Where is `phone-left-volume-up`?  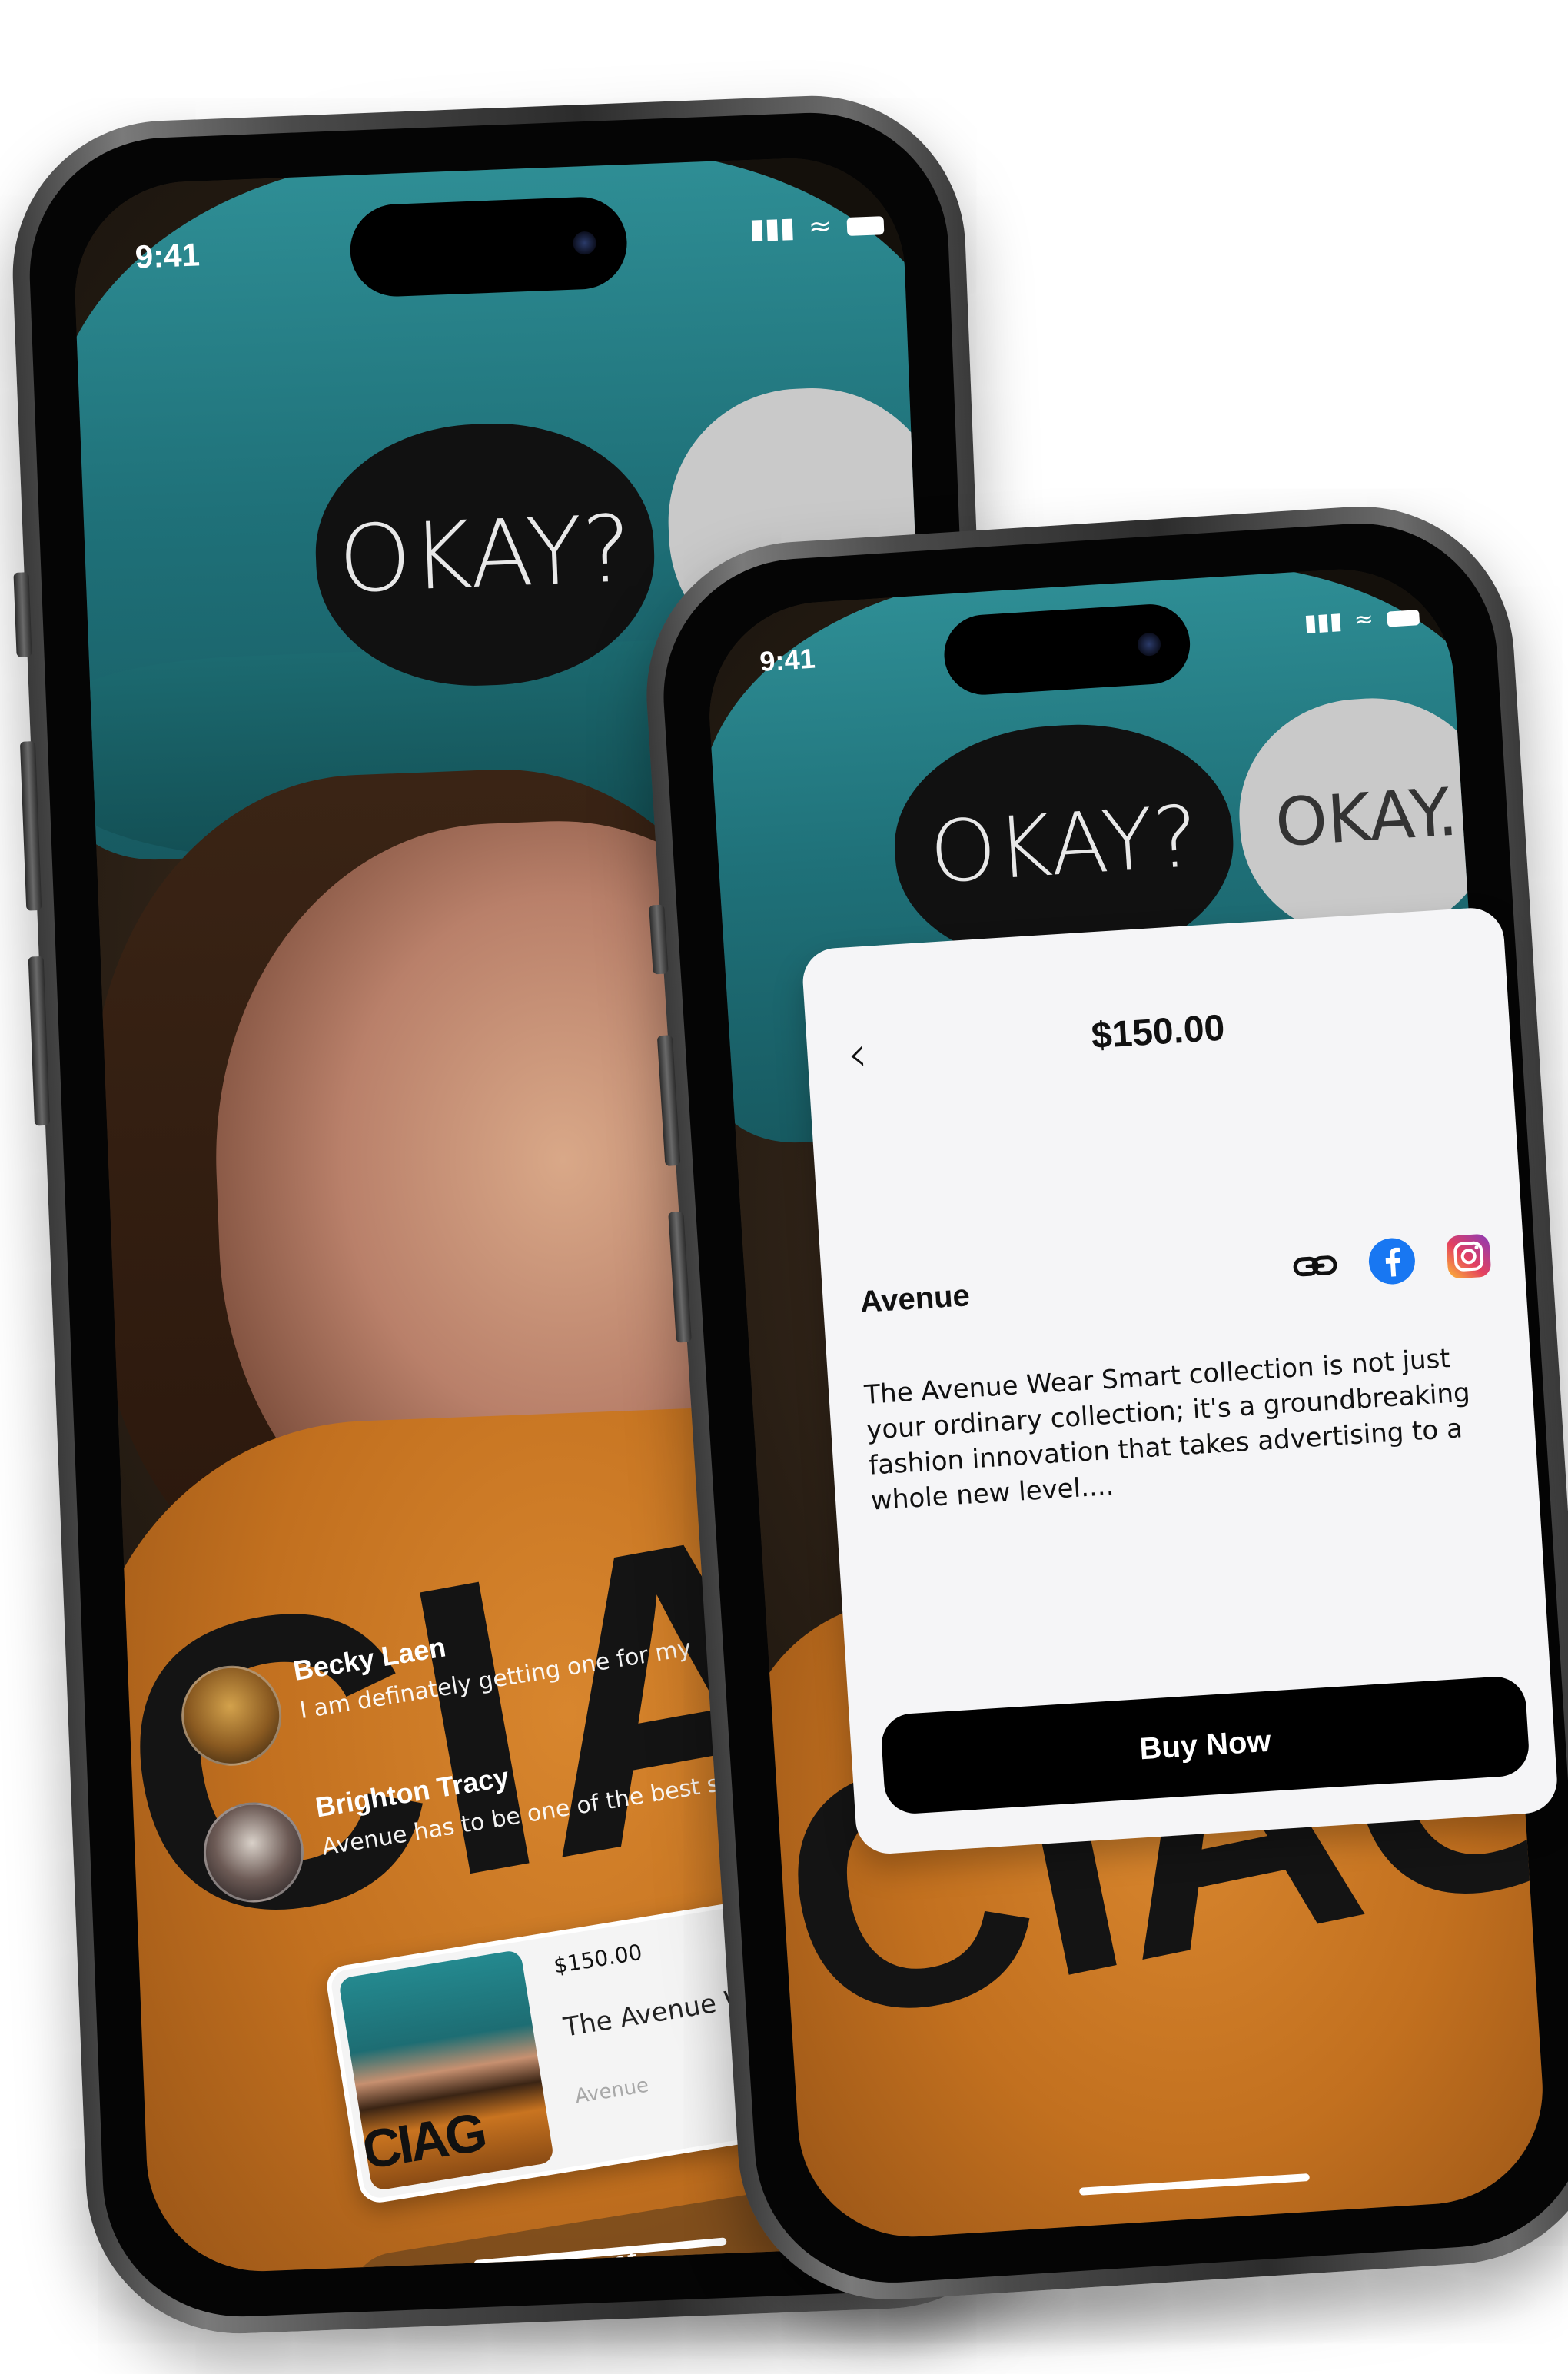
phone-left-volume-up is located at coordinates (31, 826).